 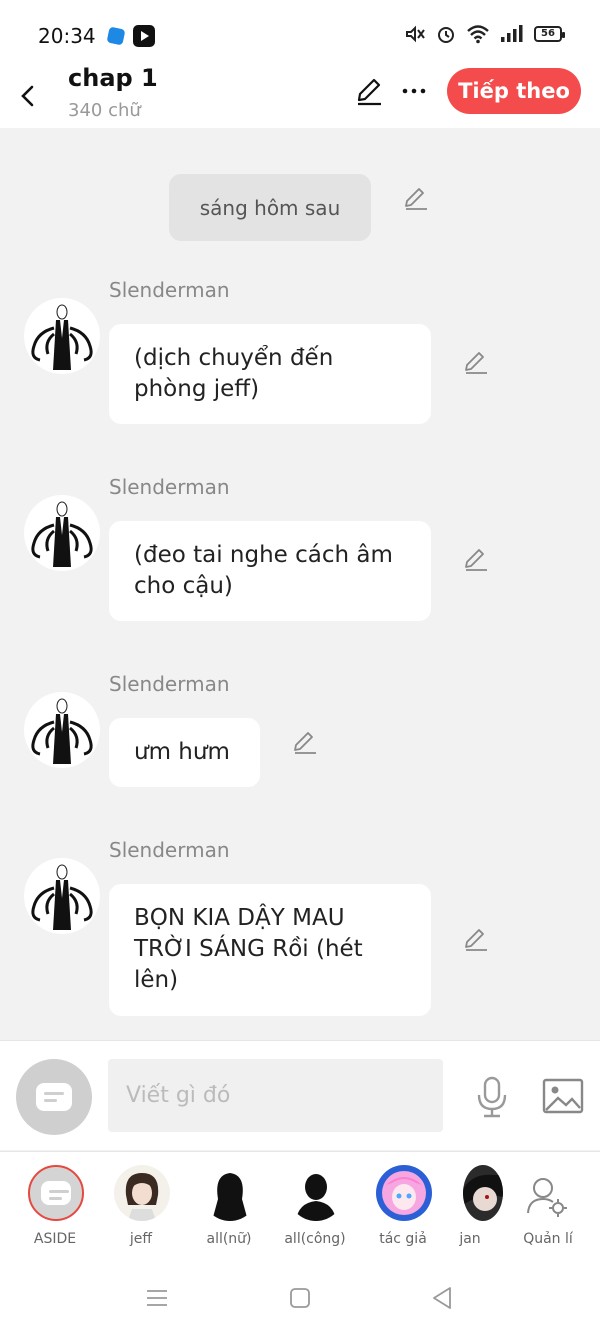 I want to click on character-label: Quản lí, so click(x=548, y=1239).